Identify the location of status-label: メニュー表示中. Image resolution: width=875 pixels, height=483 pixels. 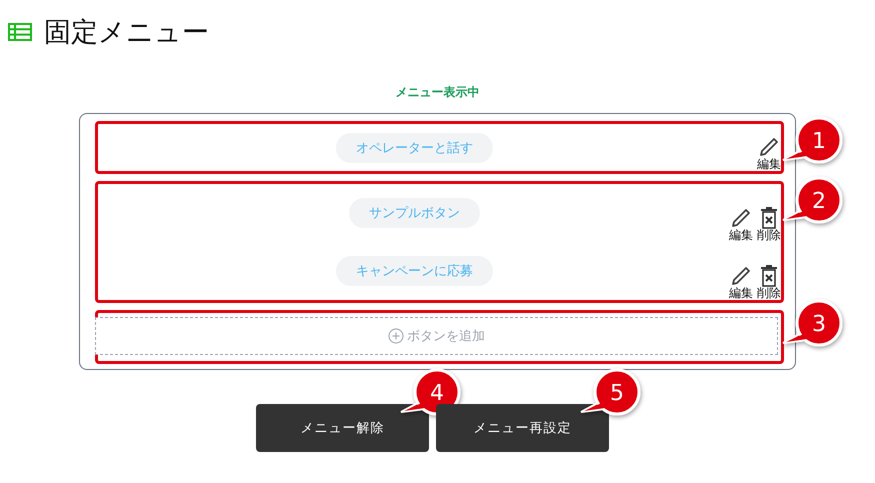
(437, 92).